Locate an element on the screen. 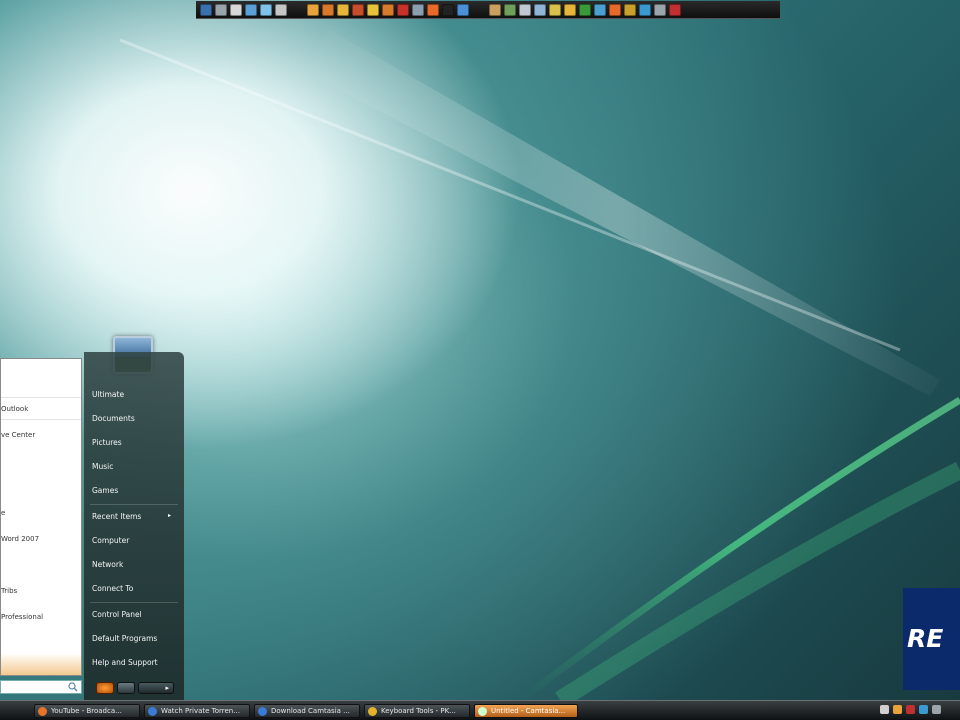  system-tray is located at coordinates (910, 709).